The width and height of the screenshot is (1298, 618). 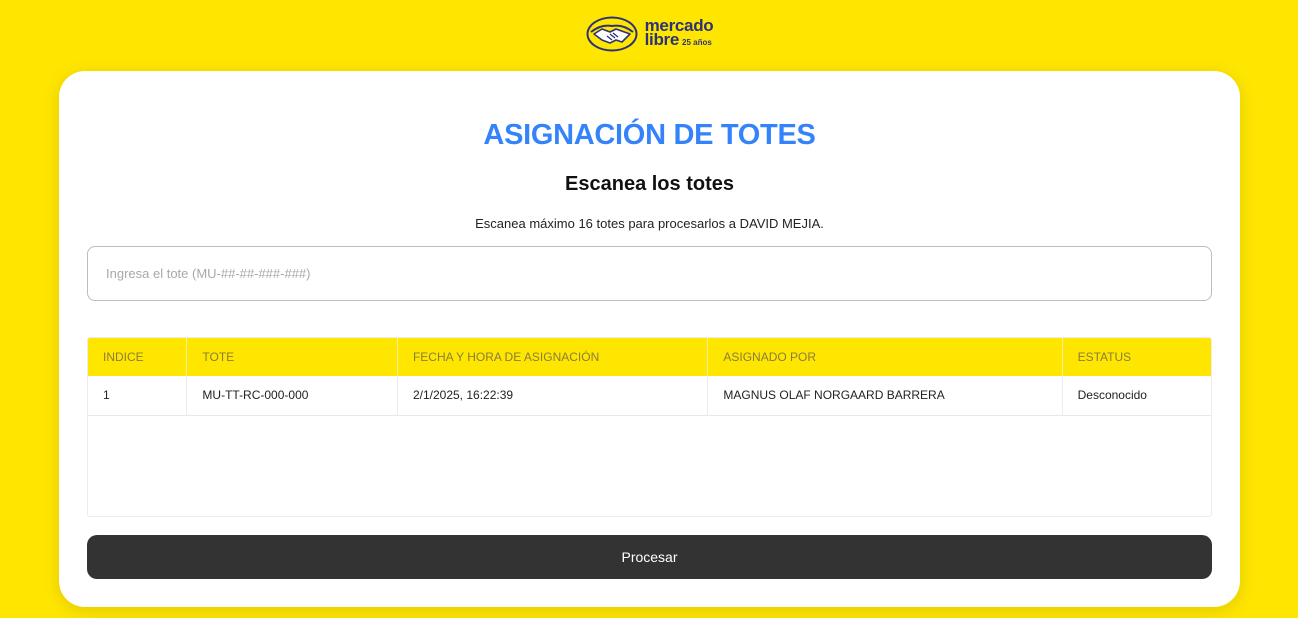 What do you see at coordinates (1136, 357) in the screenshot?
I see `column-header-estatus: ESTATUS` at bounding box center [1136, 357].